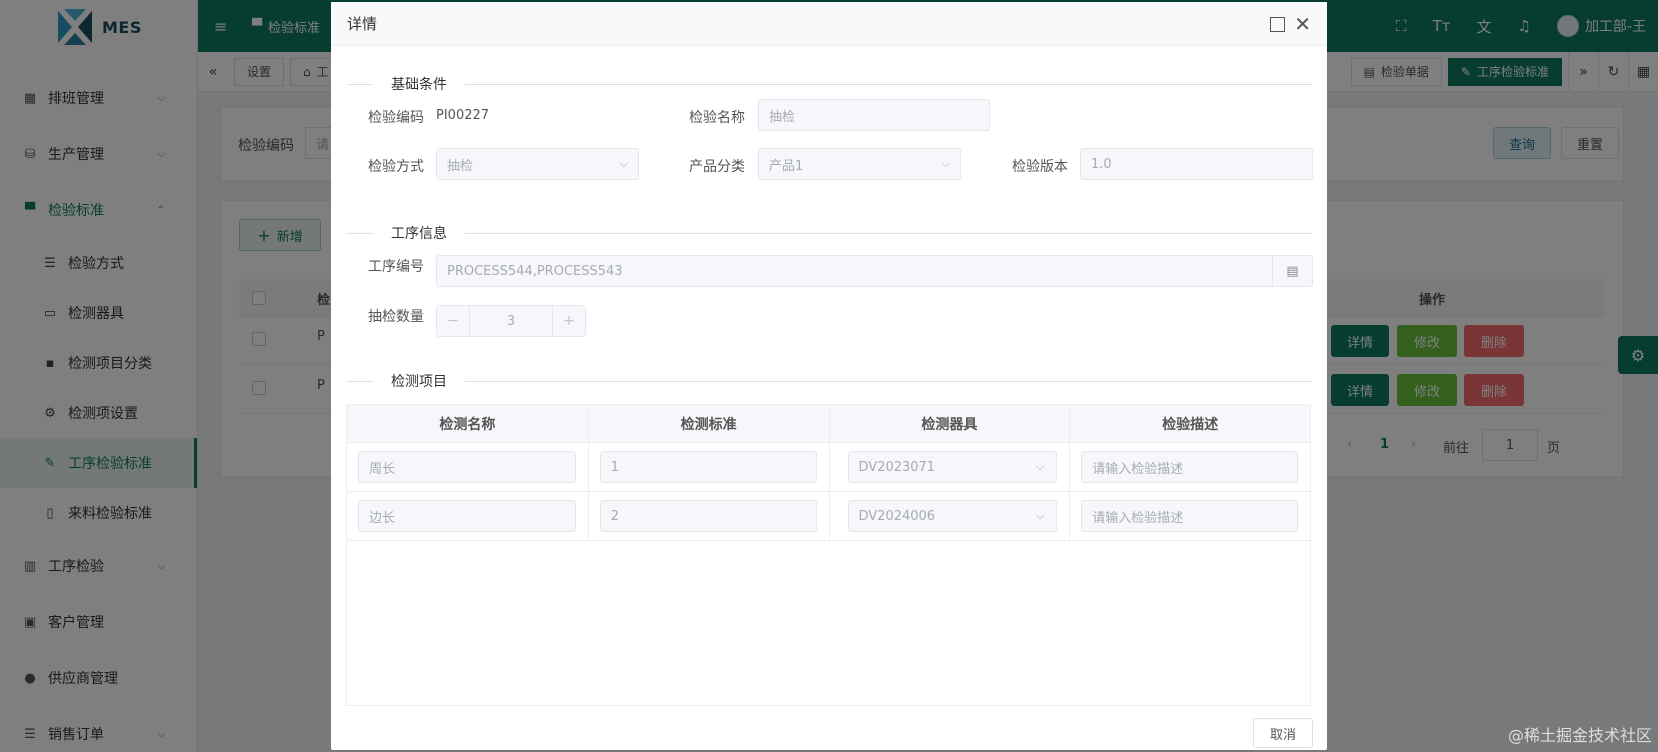 Image resolution: width=1658 pixels, height=752 pixels. I want to click on table-header: 检测名称 检测标准 检测器具 检验描述, so click(828, 424).